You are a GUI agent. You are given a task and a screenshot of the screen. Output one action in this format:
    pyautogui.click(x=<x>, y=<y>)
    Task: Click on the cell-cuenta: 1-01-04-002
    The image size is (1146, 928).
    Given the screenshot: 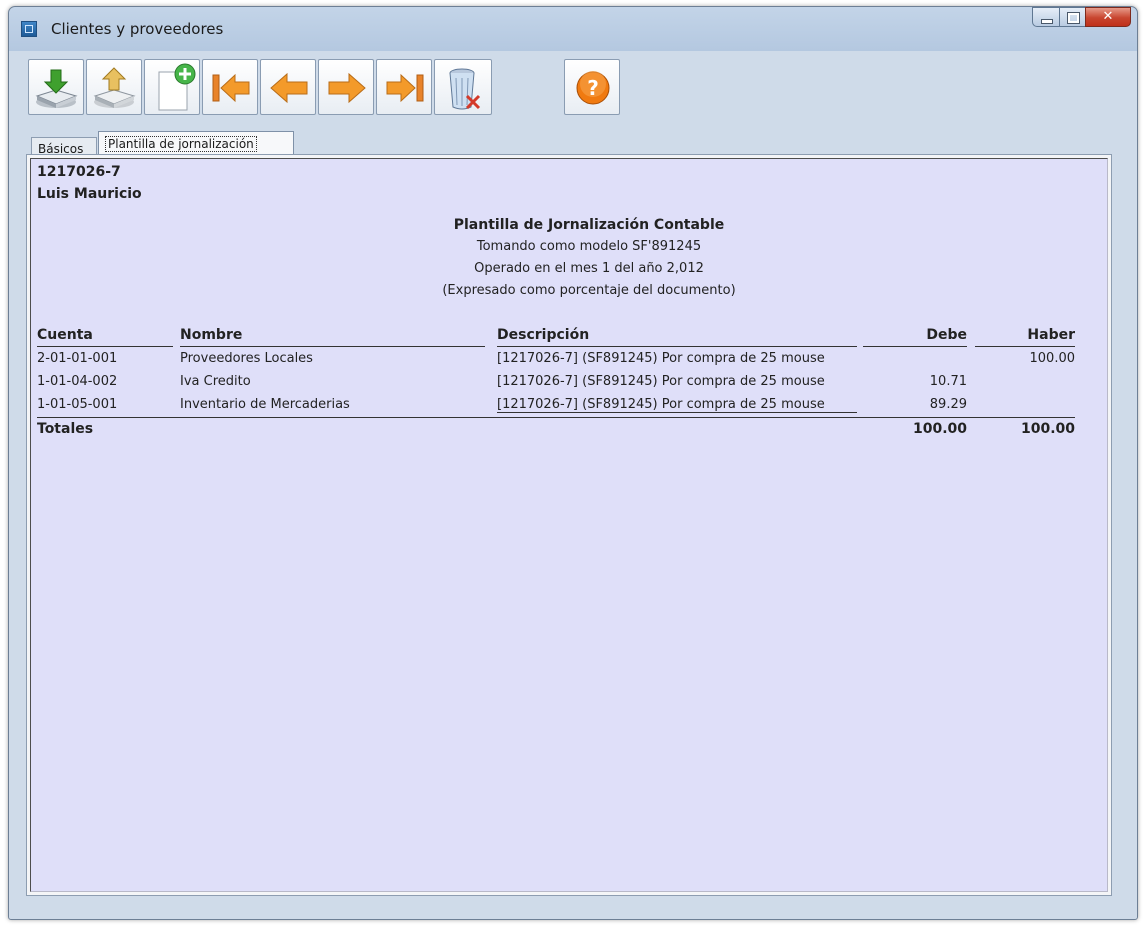 What is the action you would take?
    pyautogui.click(x=77, y=381)
    